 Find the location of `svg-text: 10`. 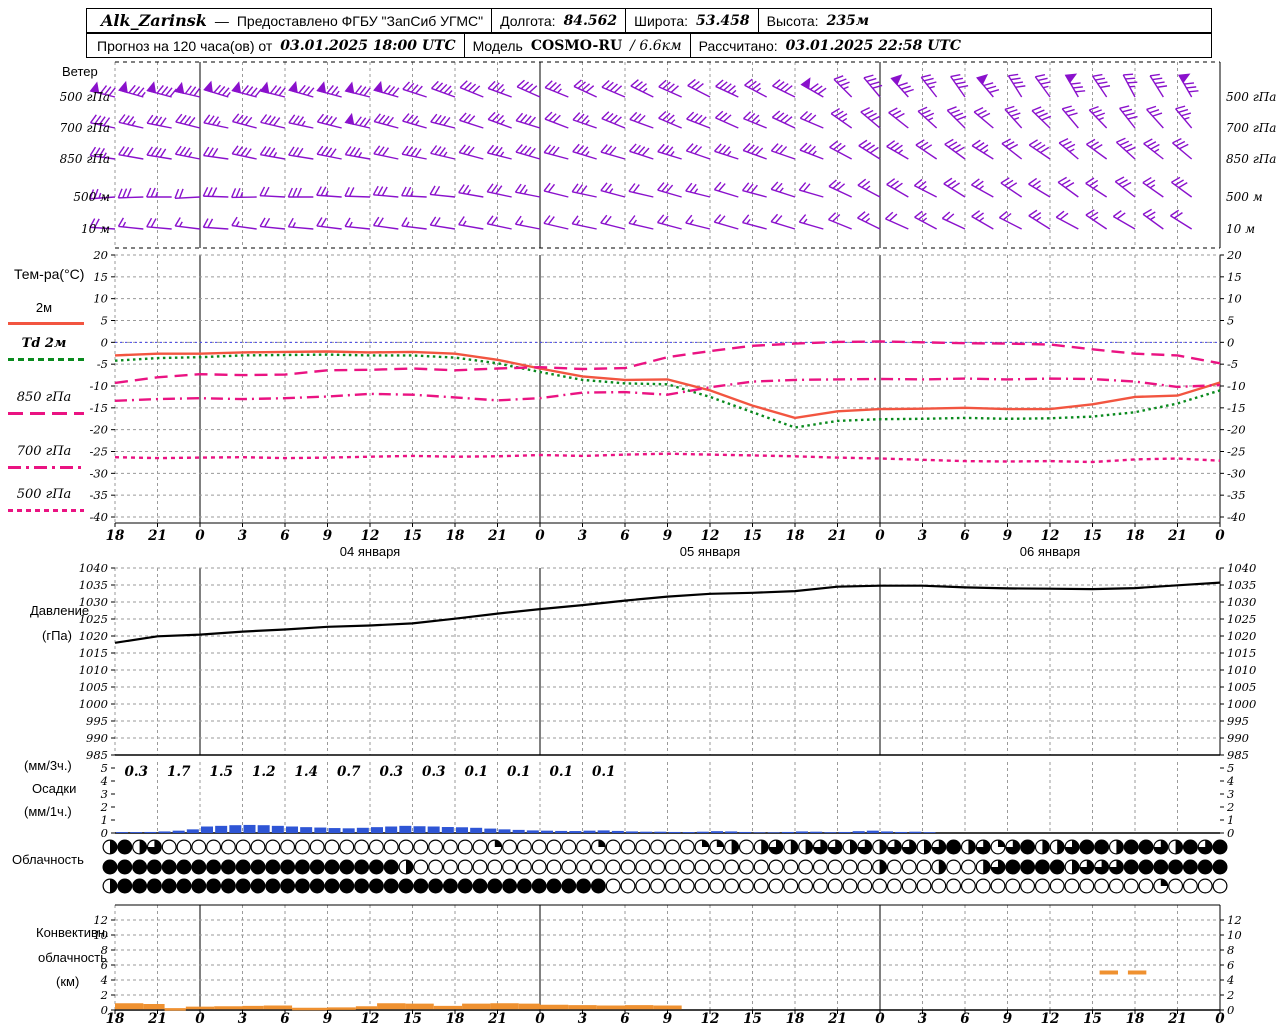

svg-text: 10 is located at coordinates (100, 935).